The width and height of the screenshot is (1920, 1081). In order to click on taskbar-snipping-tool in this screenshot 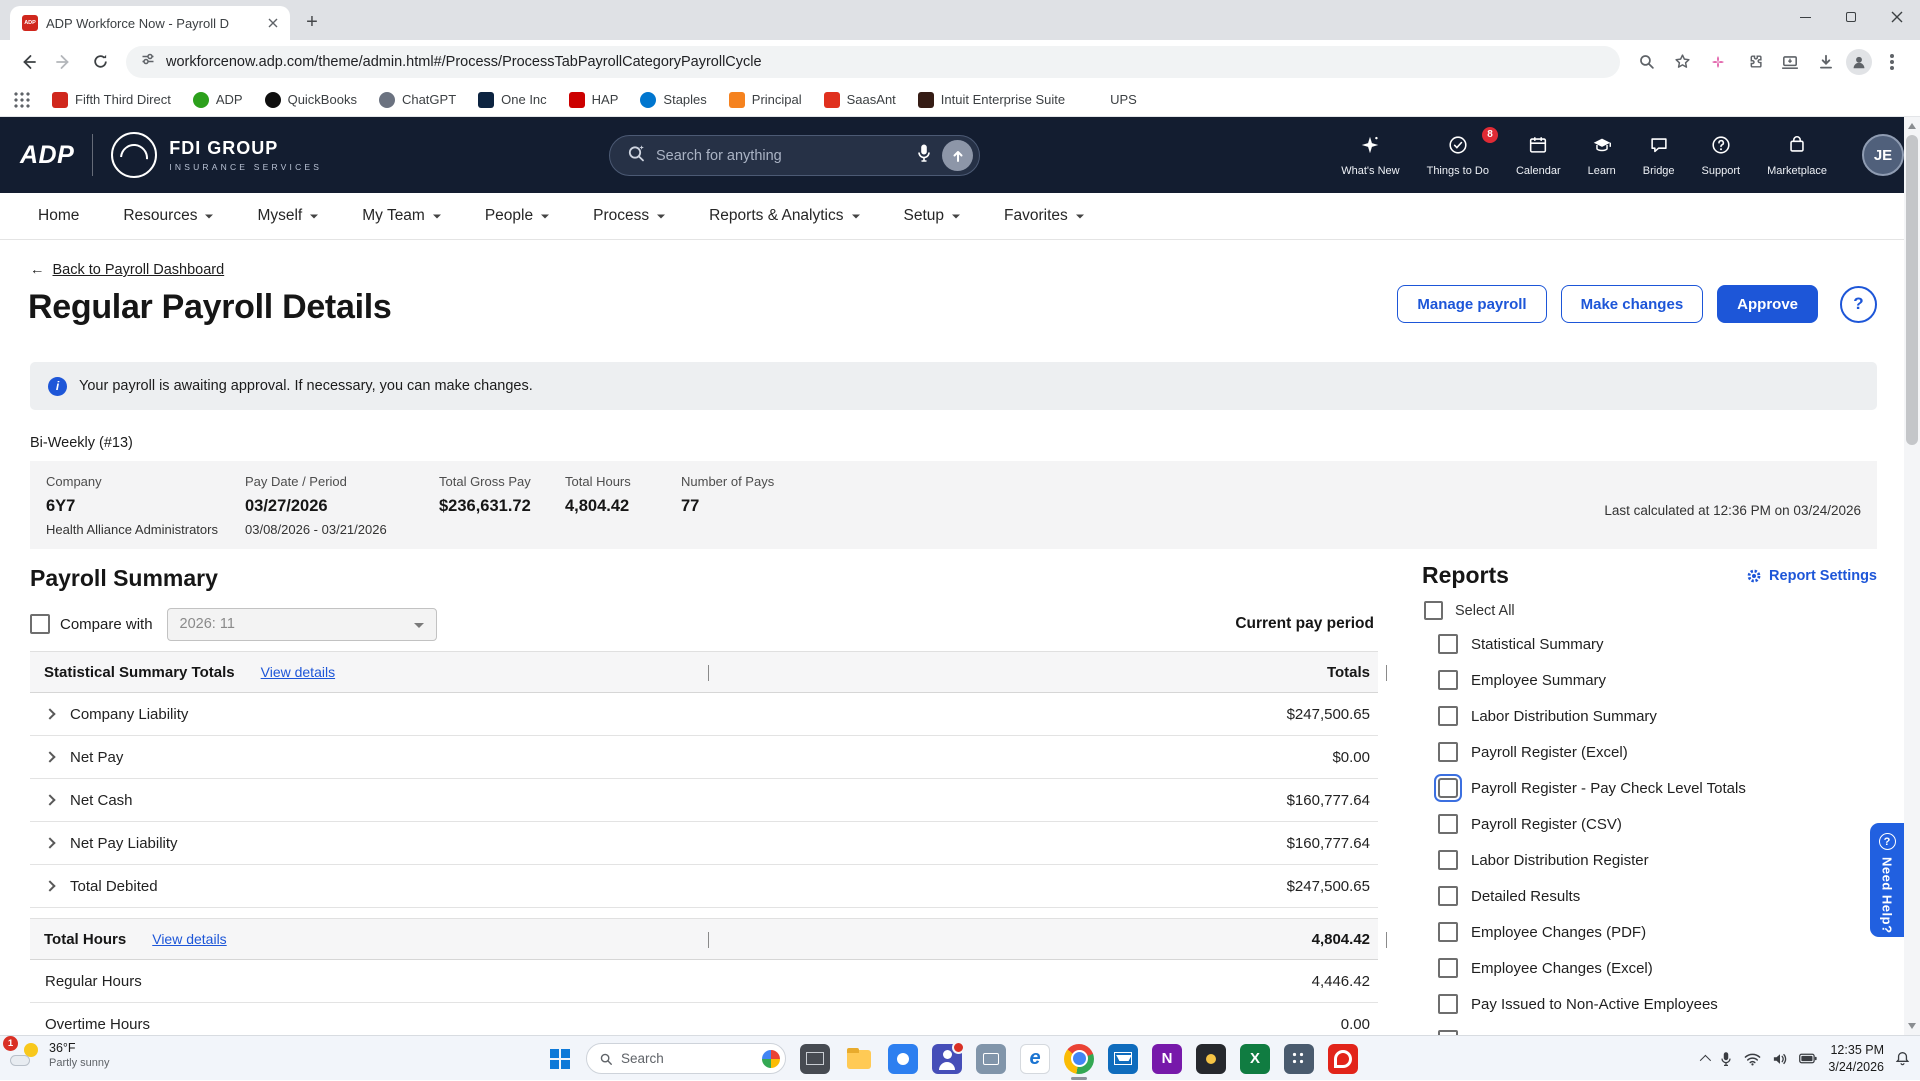, I will do `click(991, 1058)`.